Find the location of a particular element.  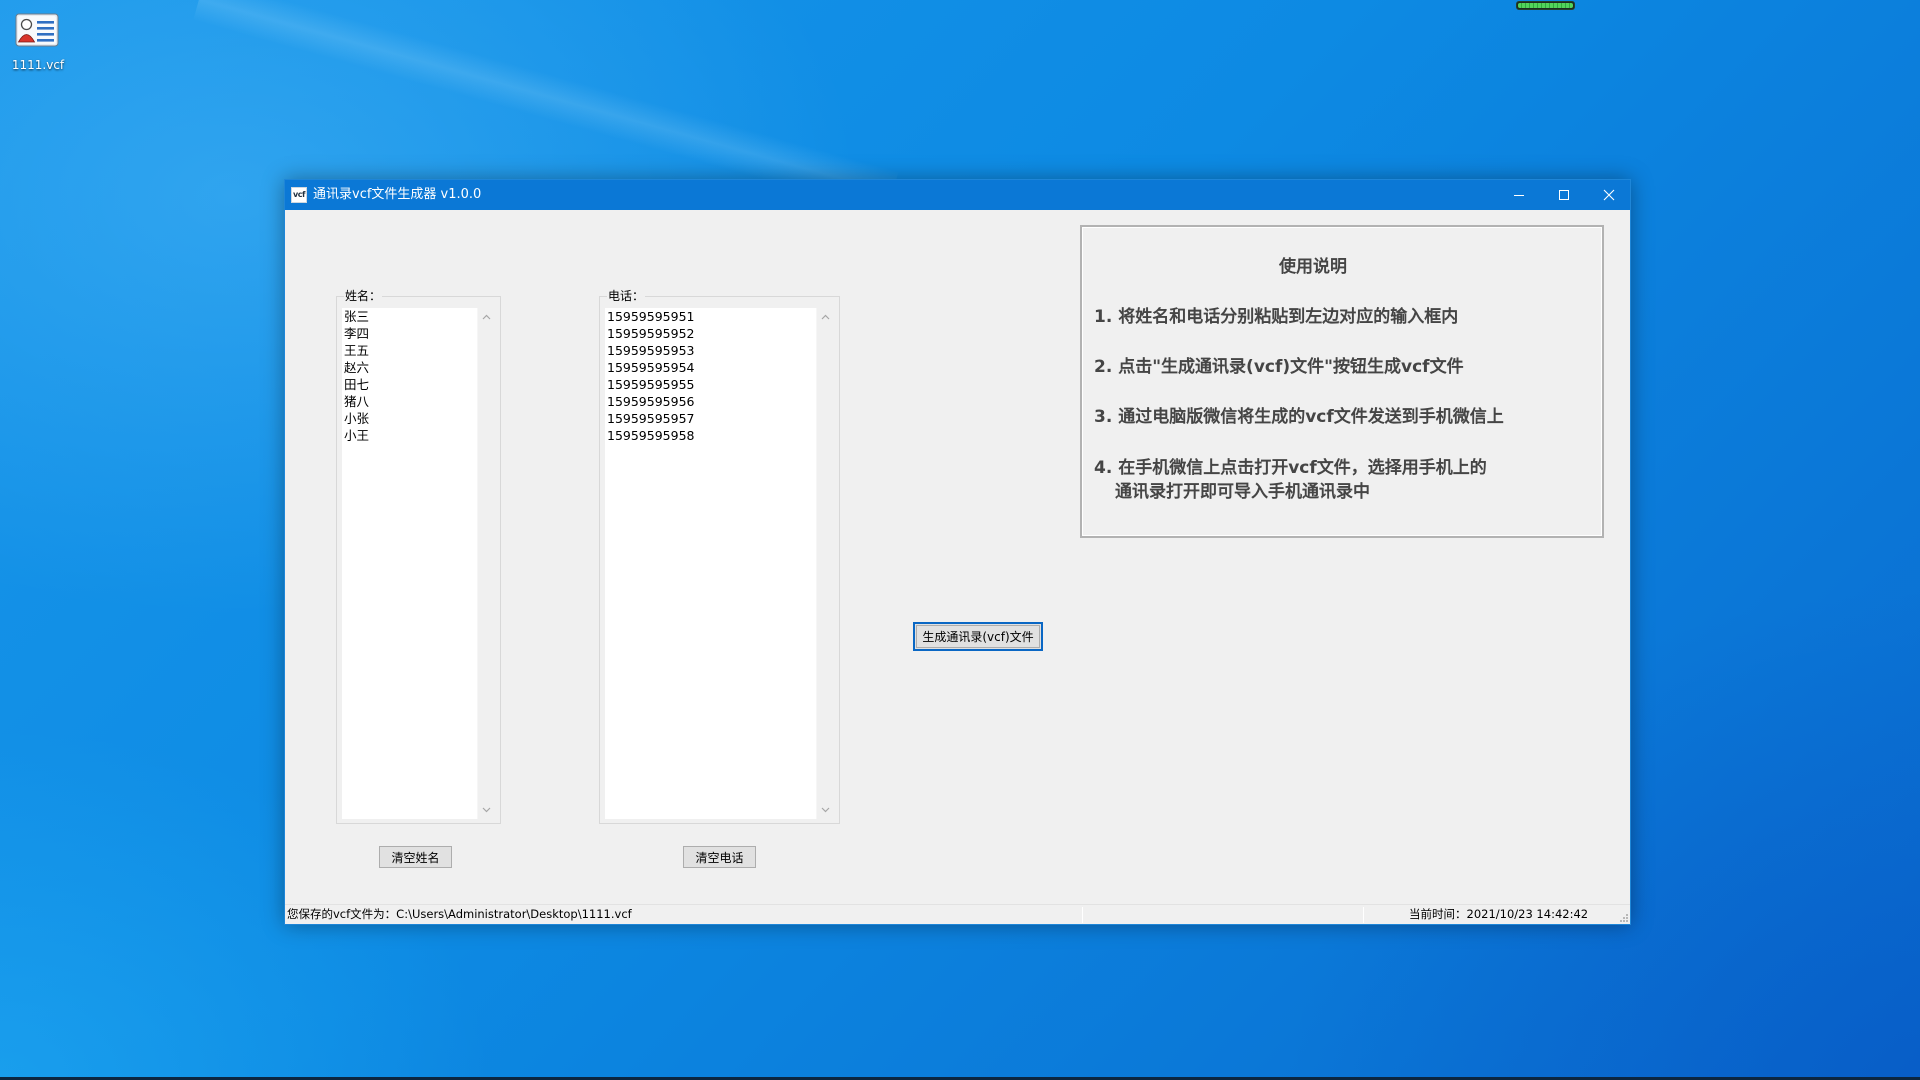

phone-entry: 15959595958 is located at coordinates (651, 435).